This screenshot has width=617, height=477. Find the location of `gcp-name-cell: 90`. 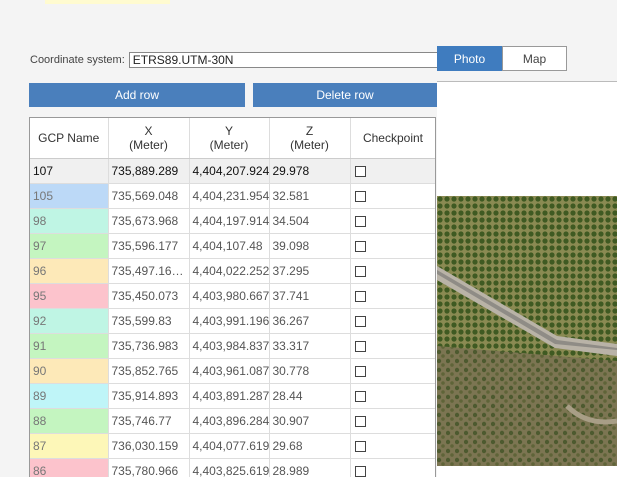

gcp-name-cell: 90 is located at coordinates (69, 371).